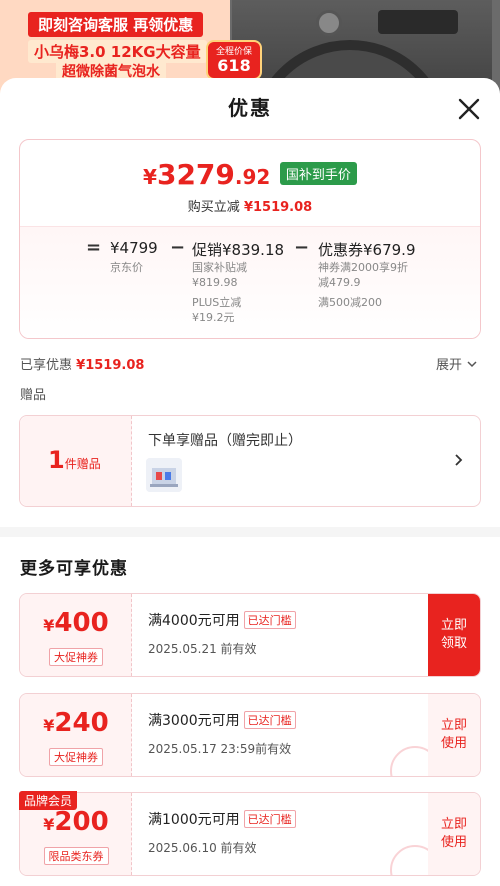 The image size is (500, 886). Describe the element at coordinates (318, 173) in the screenshot. I see `subsidy-price-tag: 国补到手价` at that location.